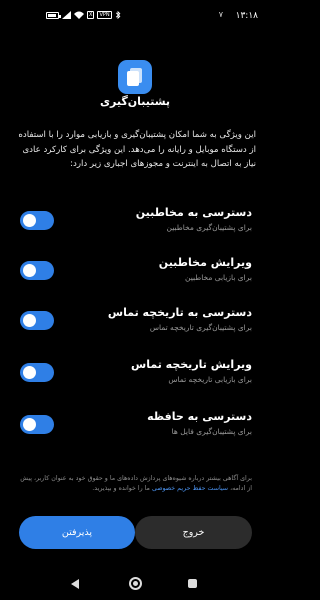 Image resolution: width=320 pixels, height=600 pixels. What do you see at coordinates (210, 379) in the screenshot?
I see `permission-subtitle: برای بازیابی تاریخچه تماس` at bounding box center [210, 379].